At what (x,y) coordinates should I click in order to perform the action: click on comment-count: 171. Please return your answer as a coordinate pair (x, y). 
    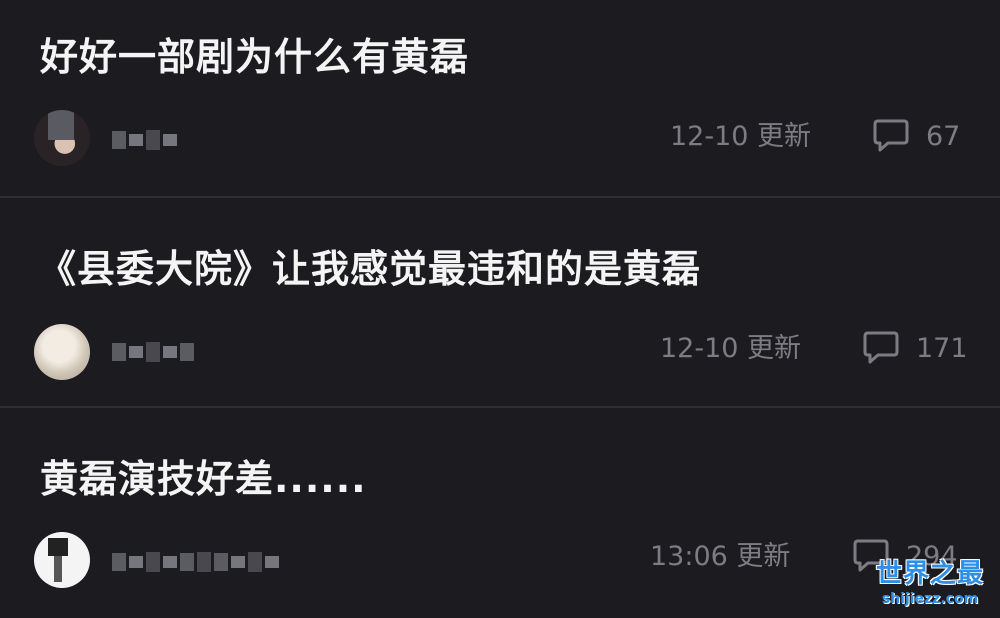
    Looking at the image, I should click on (942, 348).